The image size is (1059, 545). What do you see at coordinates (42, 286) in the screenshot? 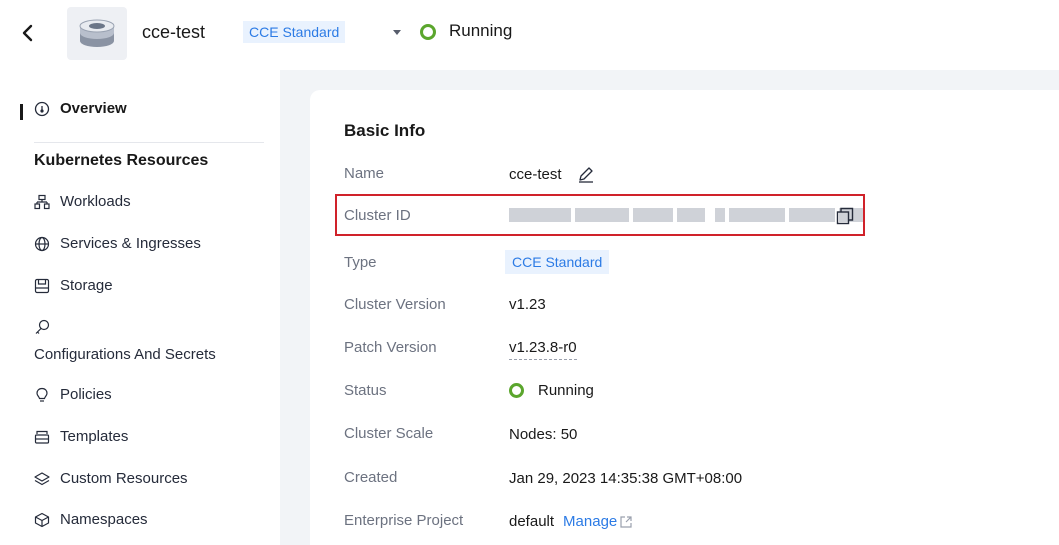
I see `storage-icon` at bounding box center [42, 286].